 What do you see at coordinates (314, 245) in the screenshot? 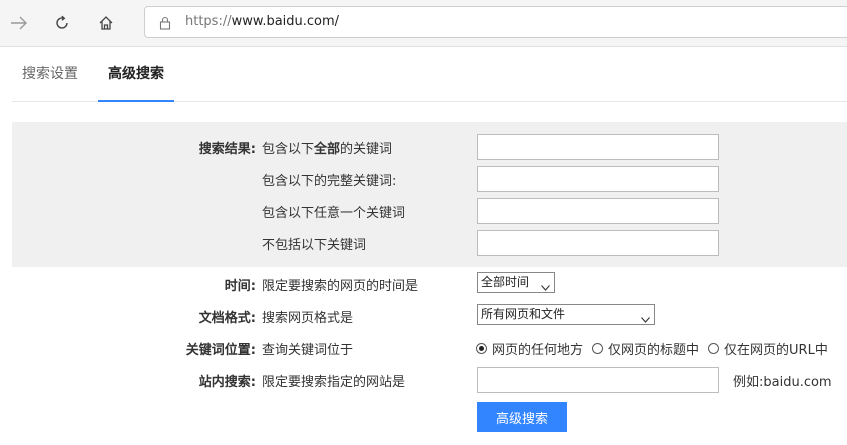
I see `exclude-words-label: 不包括以下关键词` at bounding box center [314, 245].